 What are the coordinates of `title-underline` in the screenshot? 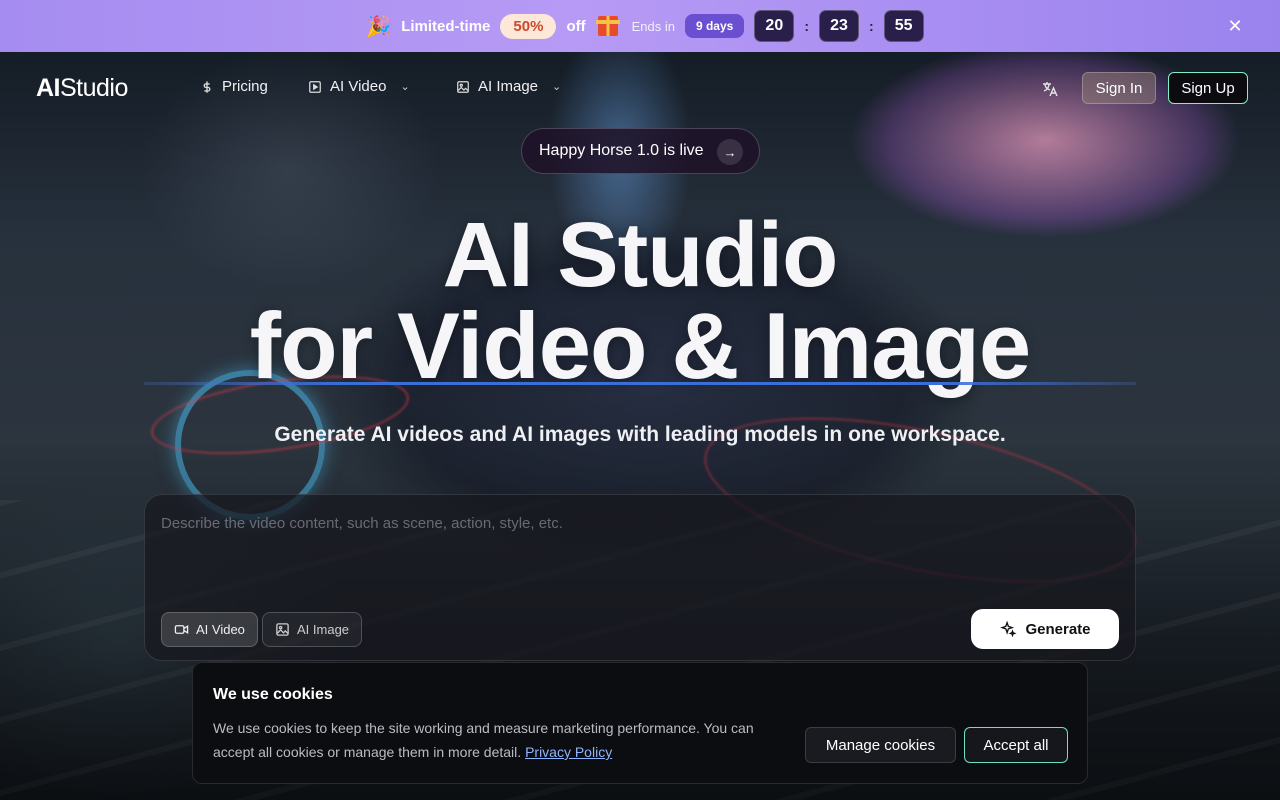 It's located at (640, 383).